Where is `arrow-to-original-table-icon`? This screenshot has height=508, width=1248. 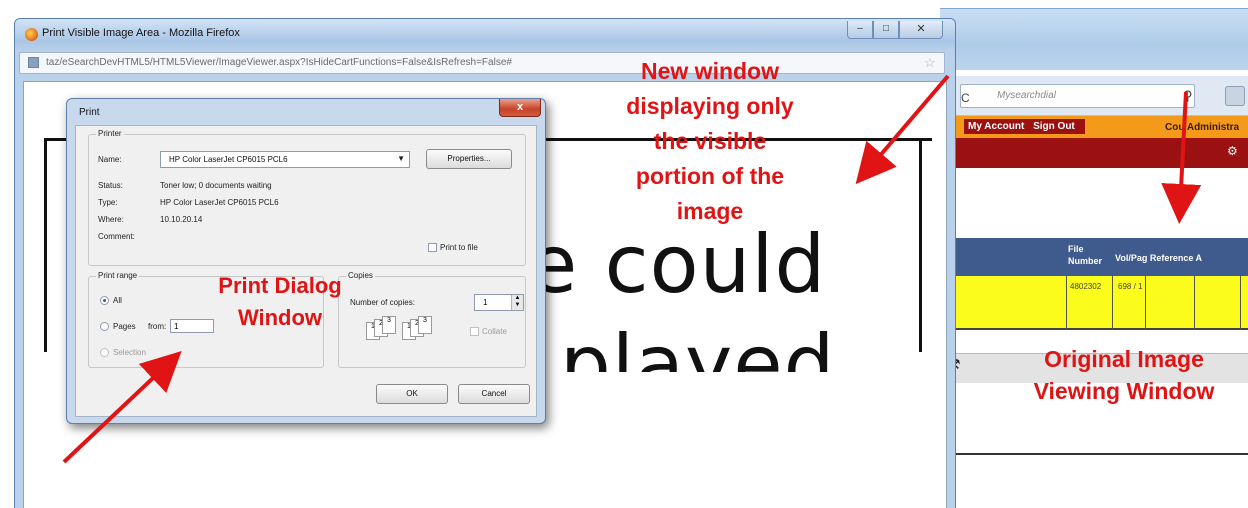
arrow-to-original-table-icon is located at coordinates (1181, 157).